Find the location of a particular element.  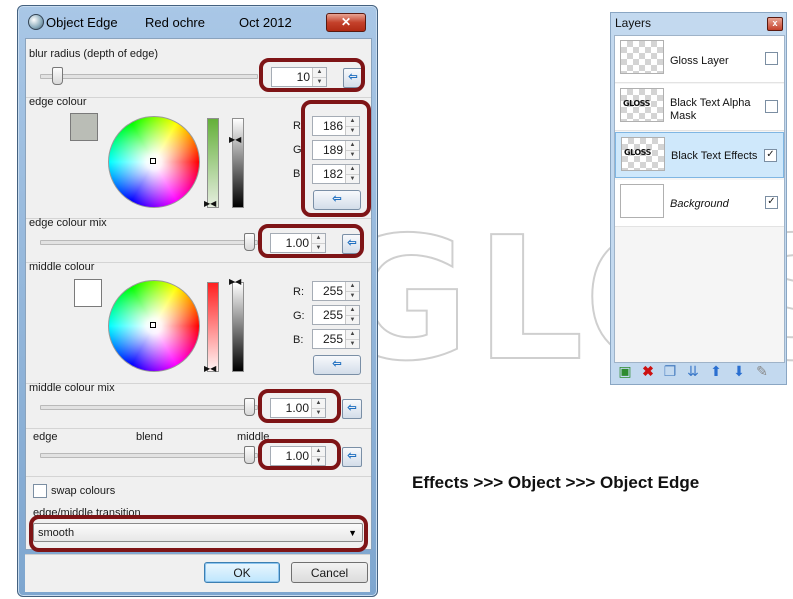

edge-colour-label: edge colour is located at coordinates (58, 102).